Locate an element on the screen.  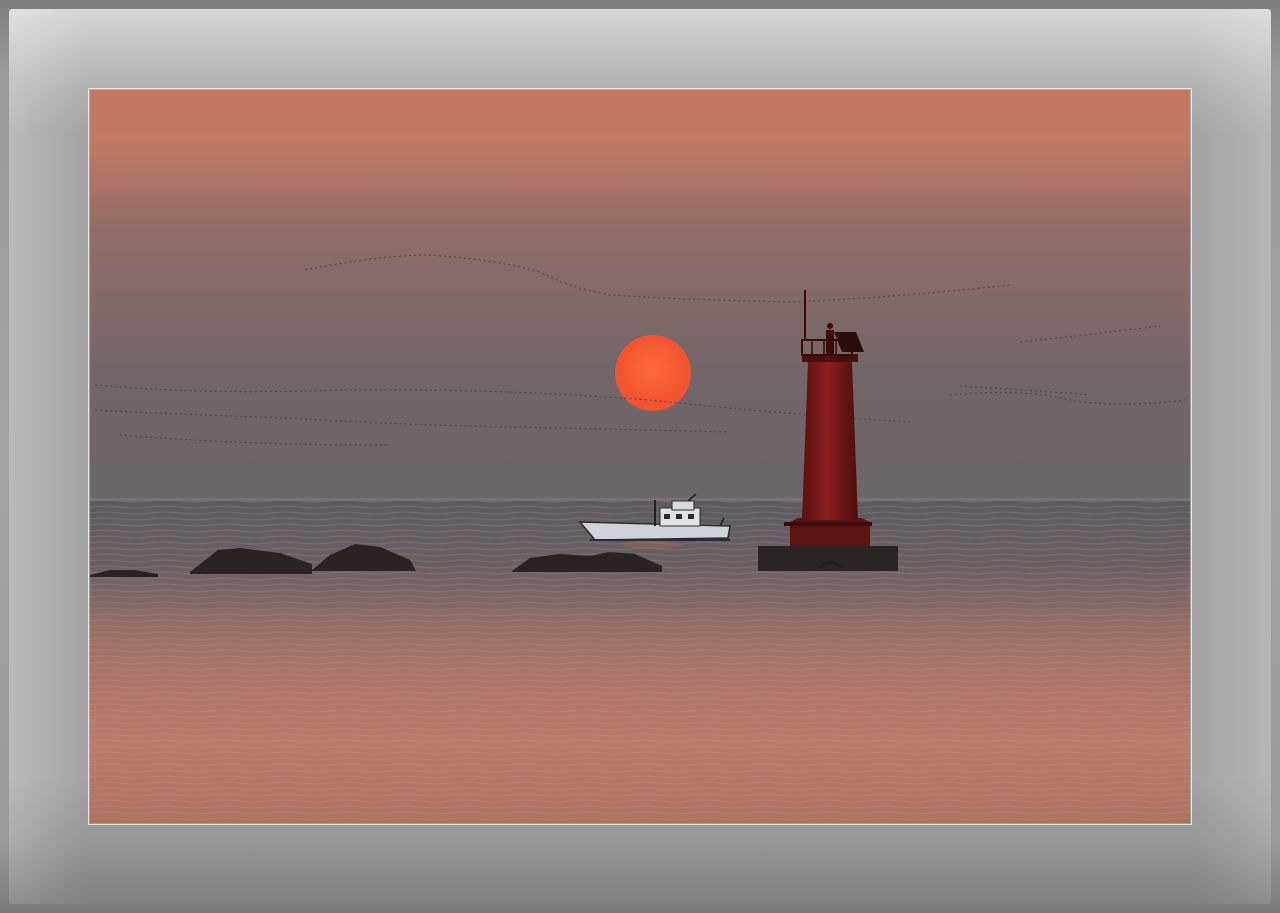
lighthouse-base is located at coordinates (828, 558).